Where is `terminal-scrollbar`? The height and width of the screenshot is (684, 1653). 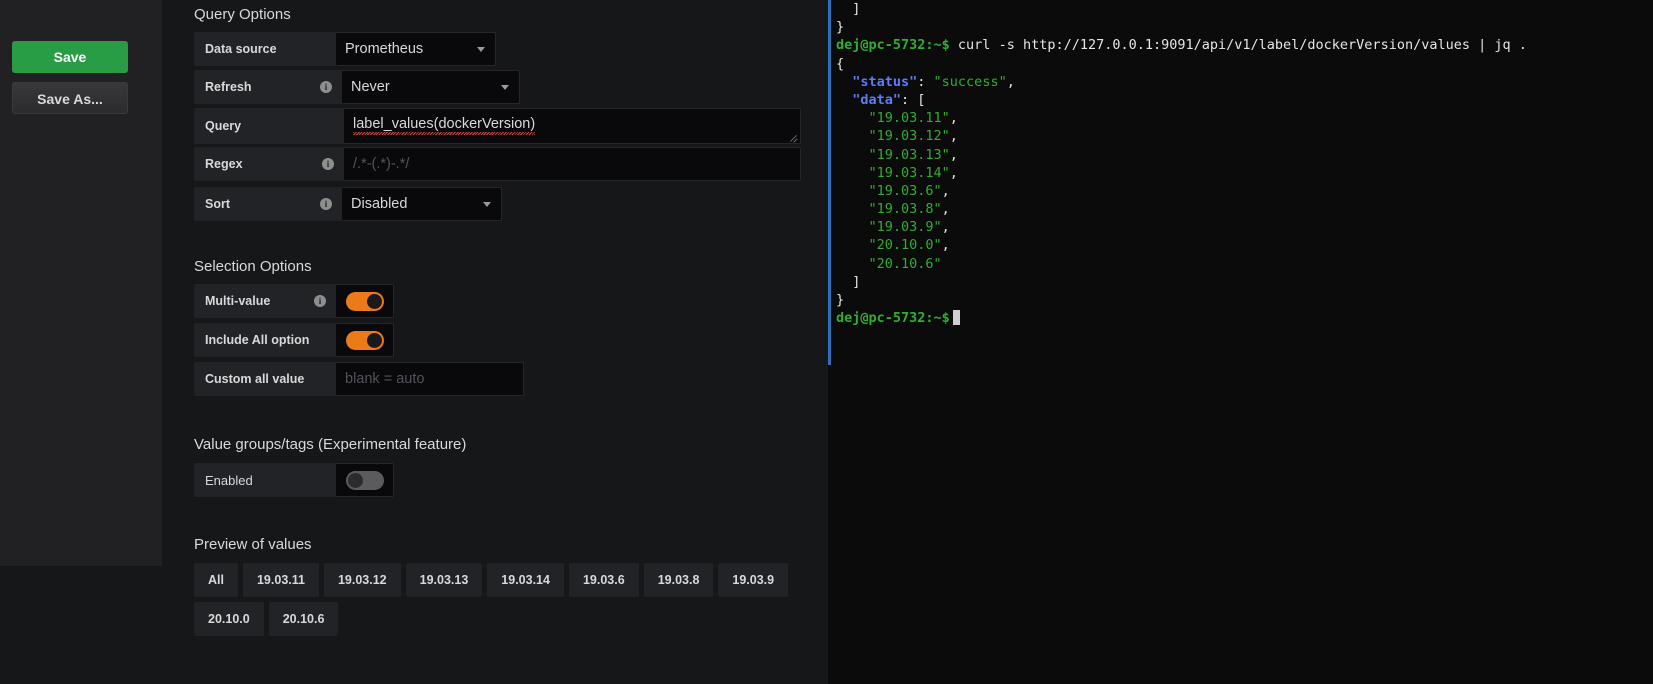
terminal-scrollbar is located at coordinates (829, 182).